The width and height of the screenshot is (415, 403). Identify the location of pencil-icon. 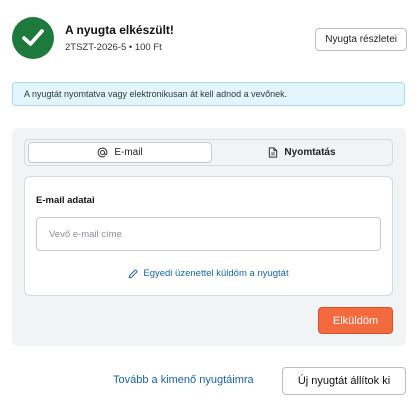
(133, 274).